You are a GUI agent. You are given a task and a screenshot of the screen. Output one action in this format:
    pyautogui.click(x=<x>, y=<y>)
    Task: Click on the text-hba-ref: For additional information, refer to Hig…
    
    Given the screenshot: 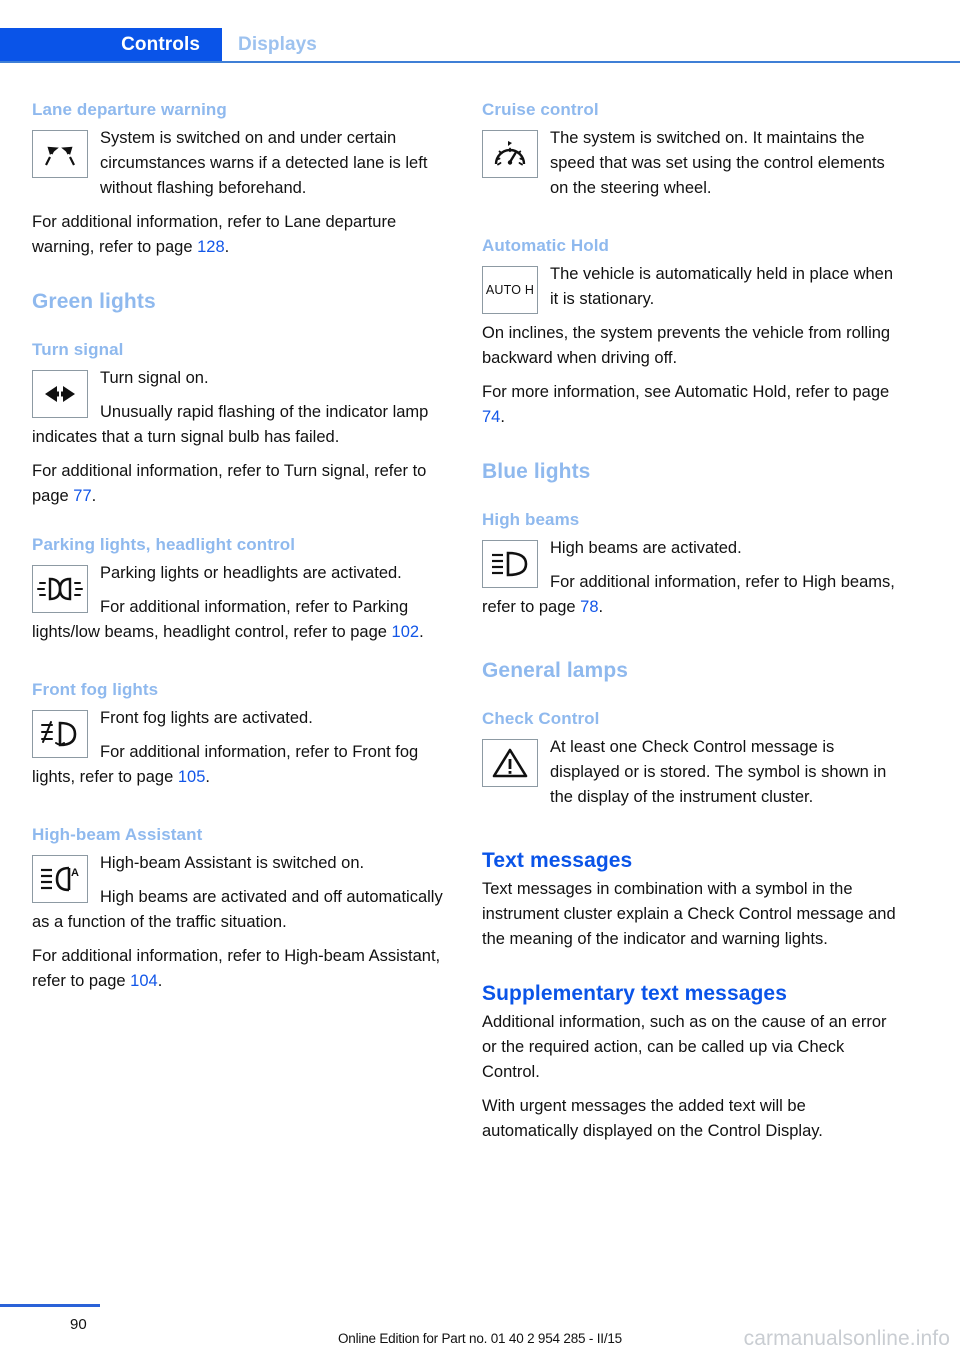 What is the action you would take?
    pyautogui.click(x=239, y=969)
    